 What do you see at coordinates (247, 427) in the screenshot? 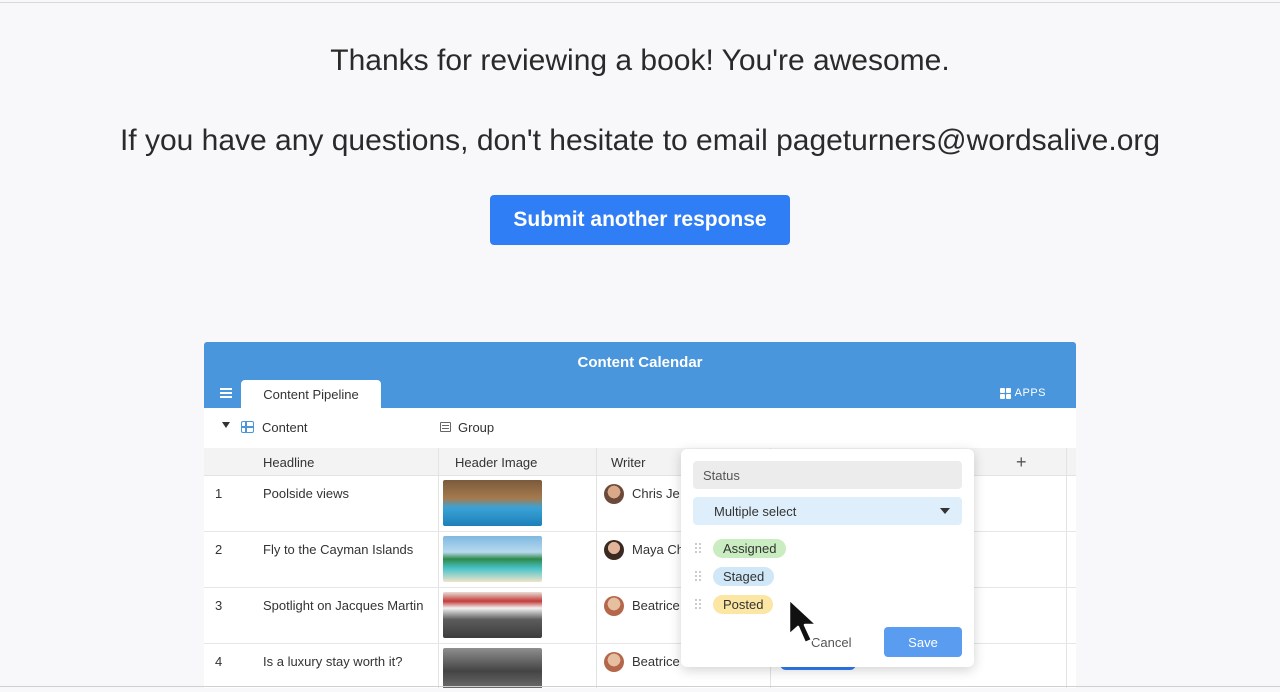
I see `grid-icon` at bounding box center [247, 427].